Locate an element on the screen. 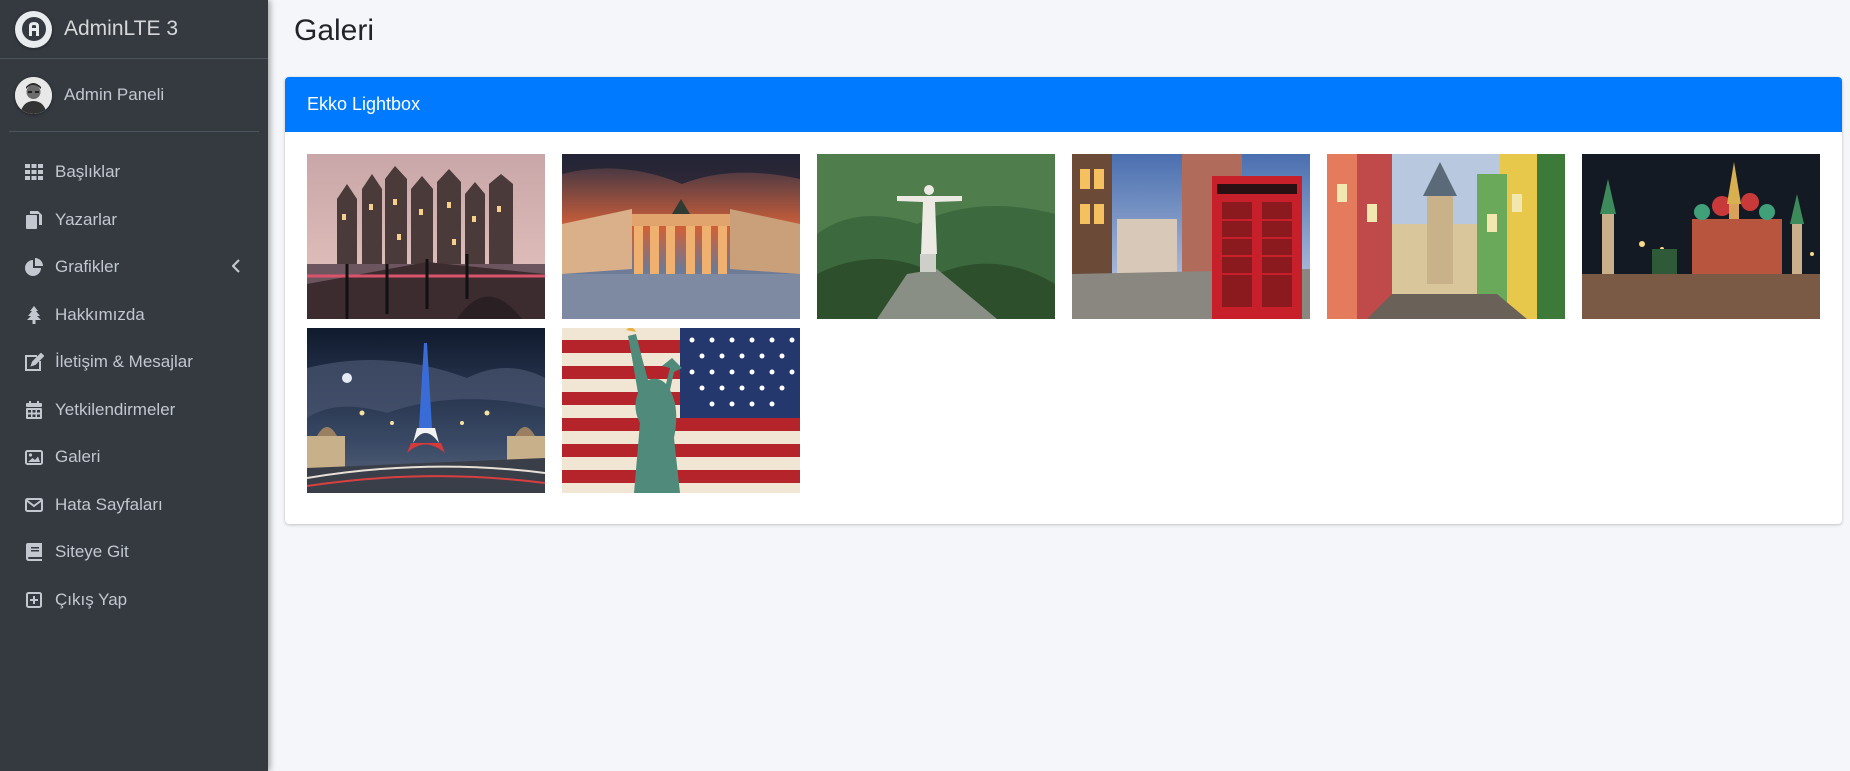  sidebar-item-iletisim: İletişim & Mesajlar is located at coordinates (134, 362).